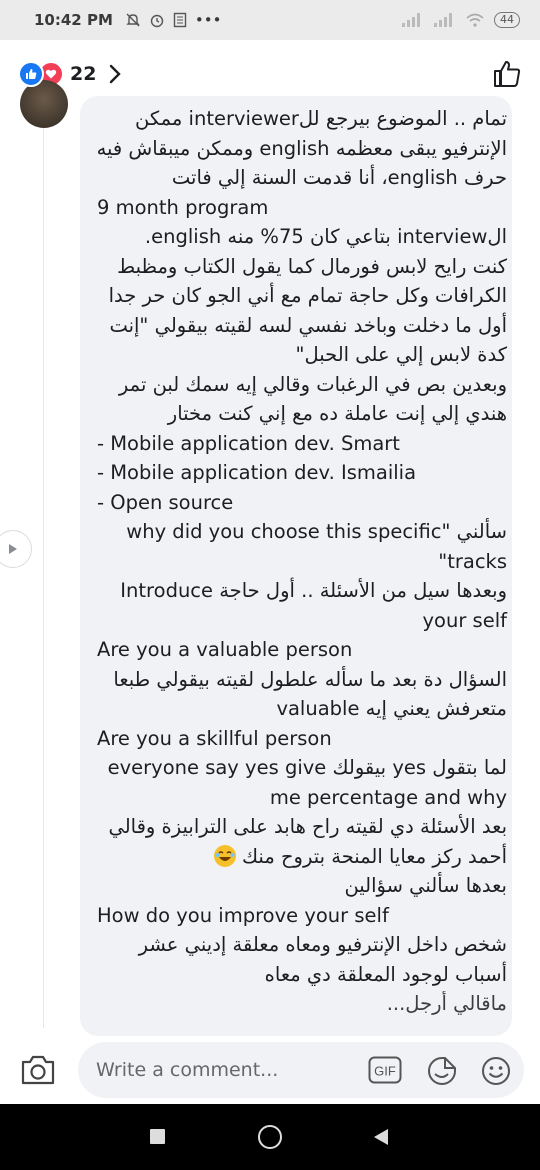  I want to click on comment-line: How do you improve your self, so click(243, 915).